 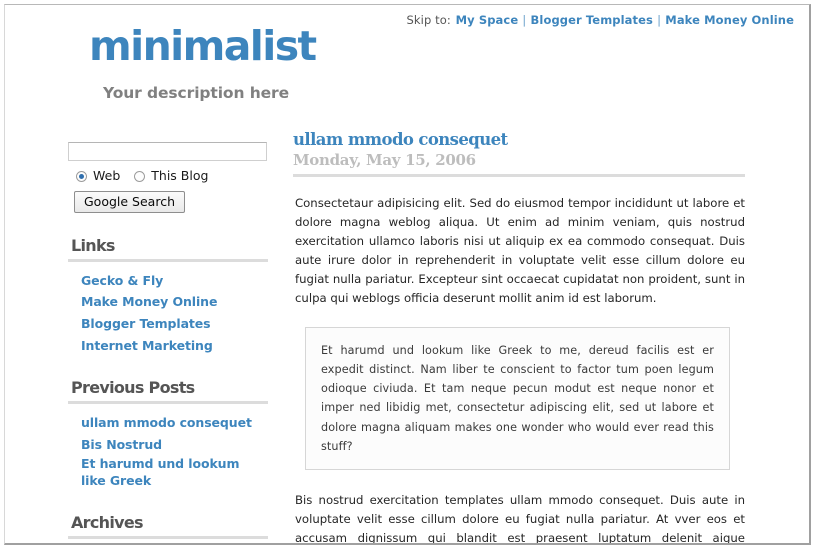 What do you see at coordinates (519, 140) in the screenshot?
I see `post-title: ullam mmodo consequet` at bounding box center [519, 140].